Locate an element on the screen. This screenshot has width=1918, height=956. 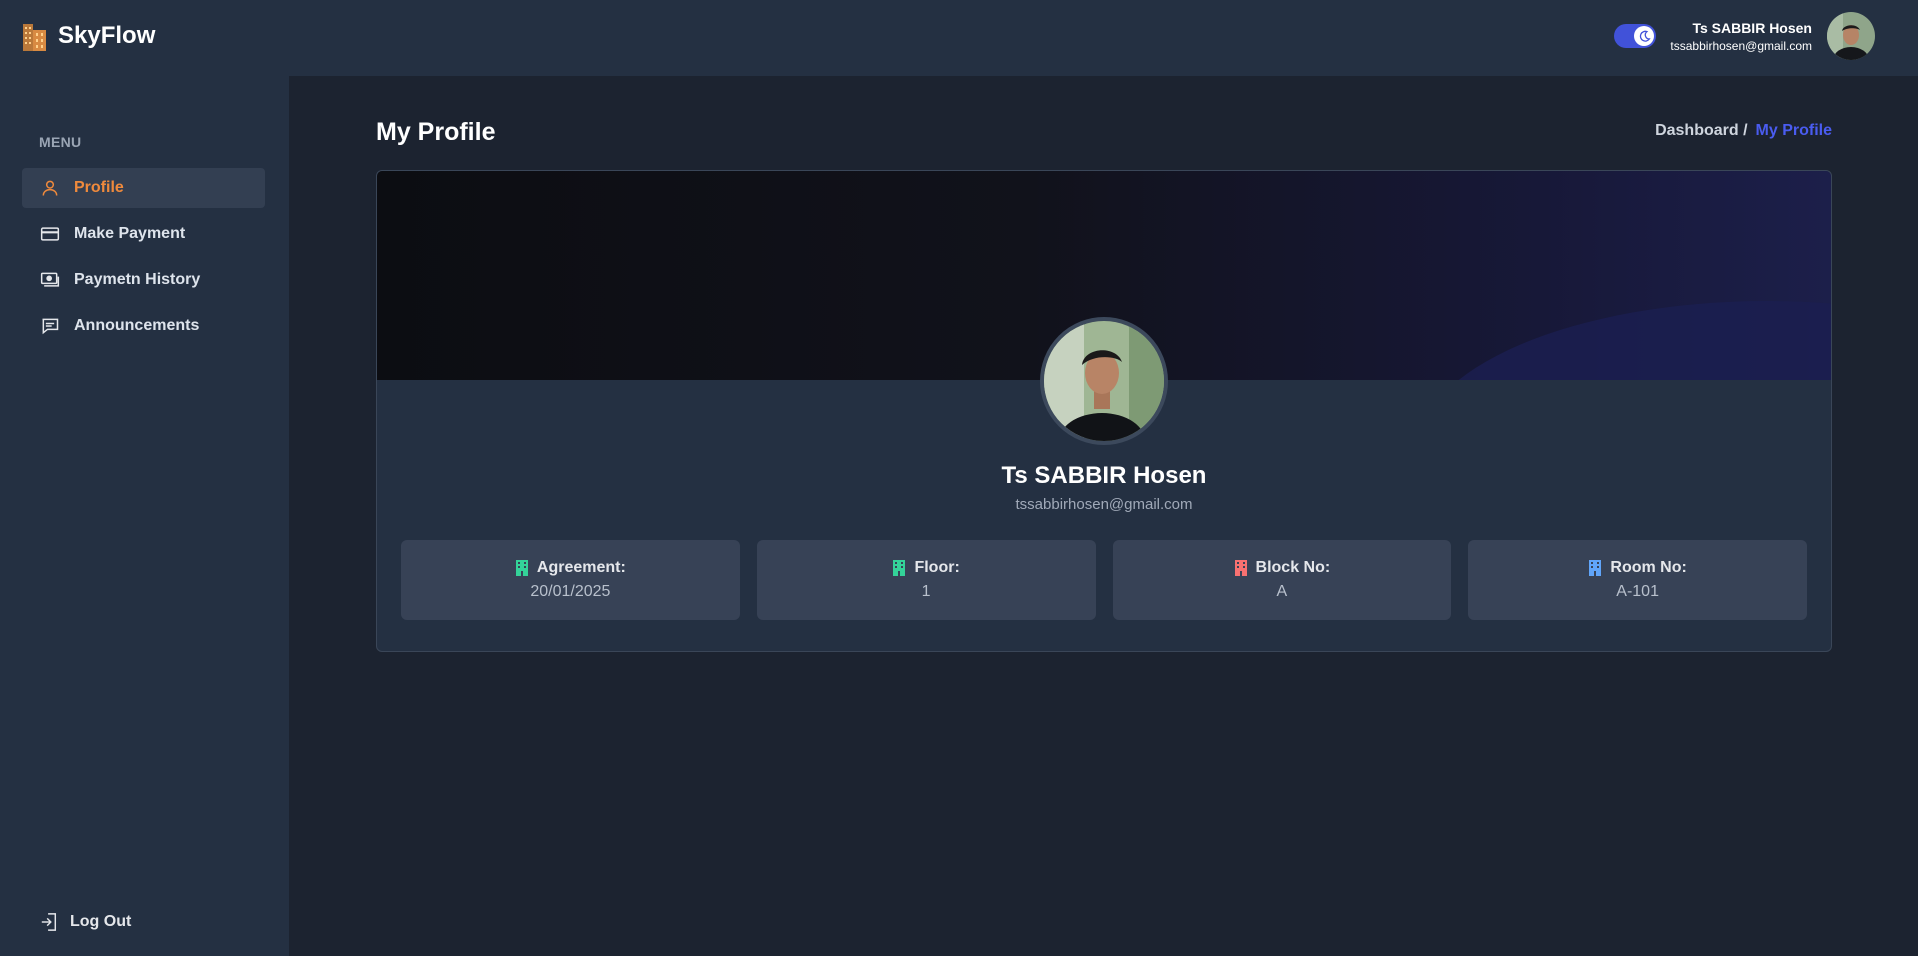
sidebar-item-make-payment: Make Payment is located at coordinates (143, 234).